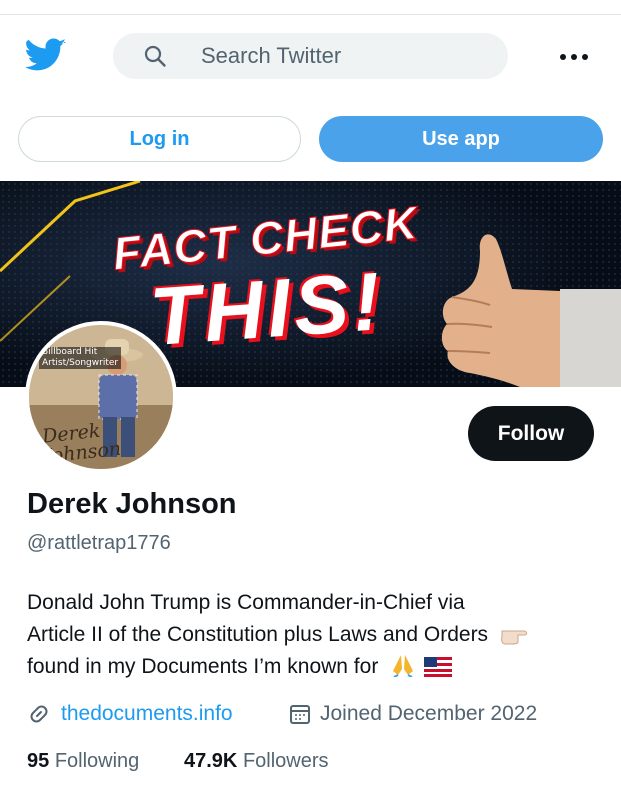 The image size is (621, 800). I want to click on twitter-bird-icon, so click(46, 55).